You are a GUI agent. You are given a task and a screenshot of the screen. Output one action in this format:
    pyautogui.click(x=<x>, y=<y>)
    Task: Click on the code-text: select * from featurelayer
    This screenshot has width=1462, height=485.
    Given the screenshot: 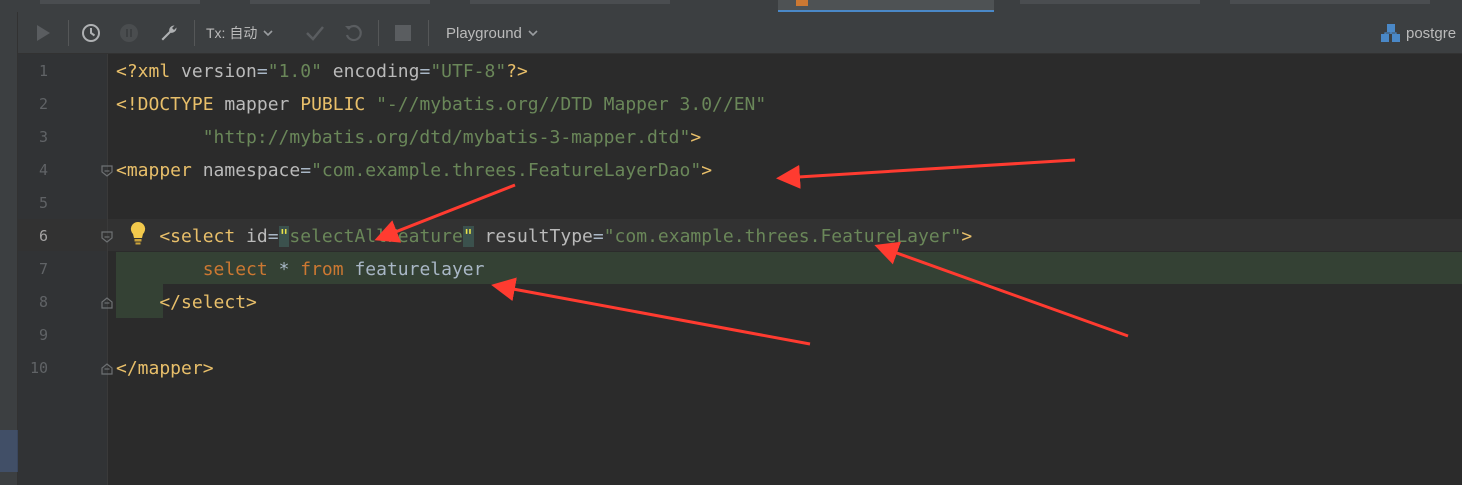 What is the action you would take?
    pyautogui.click(x=300, y=269)
    